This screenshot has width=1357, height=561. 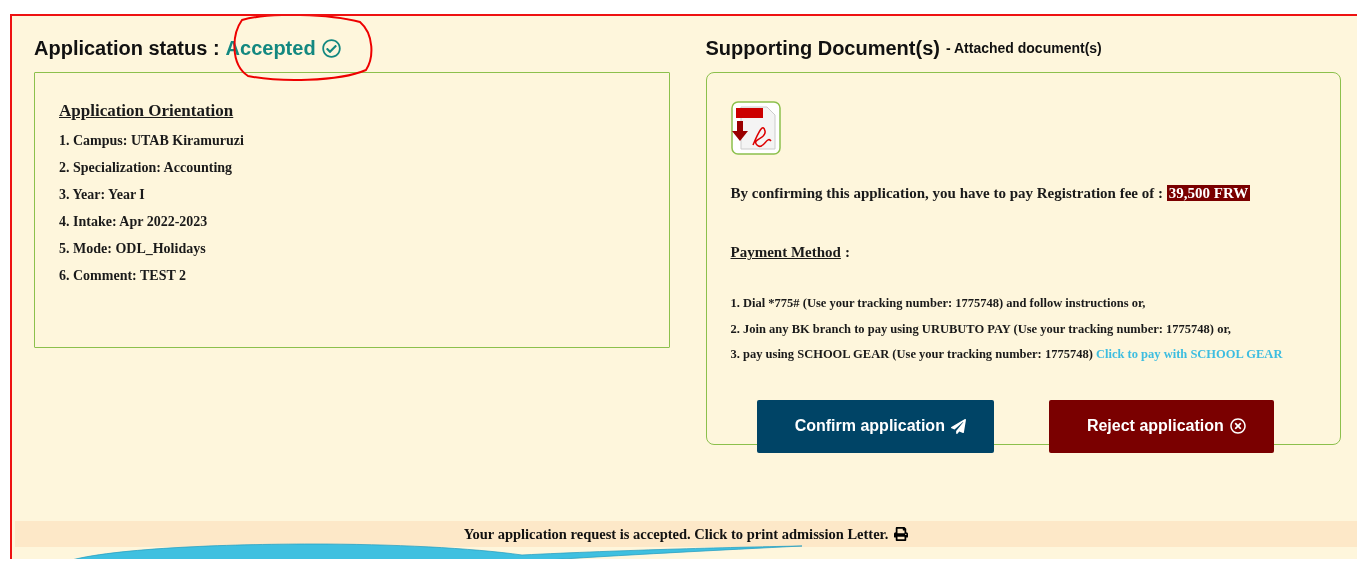 I want to click on orientation-item: 2. Specialization: Accounting, so click(x=146, y=168).